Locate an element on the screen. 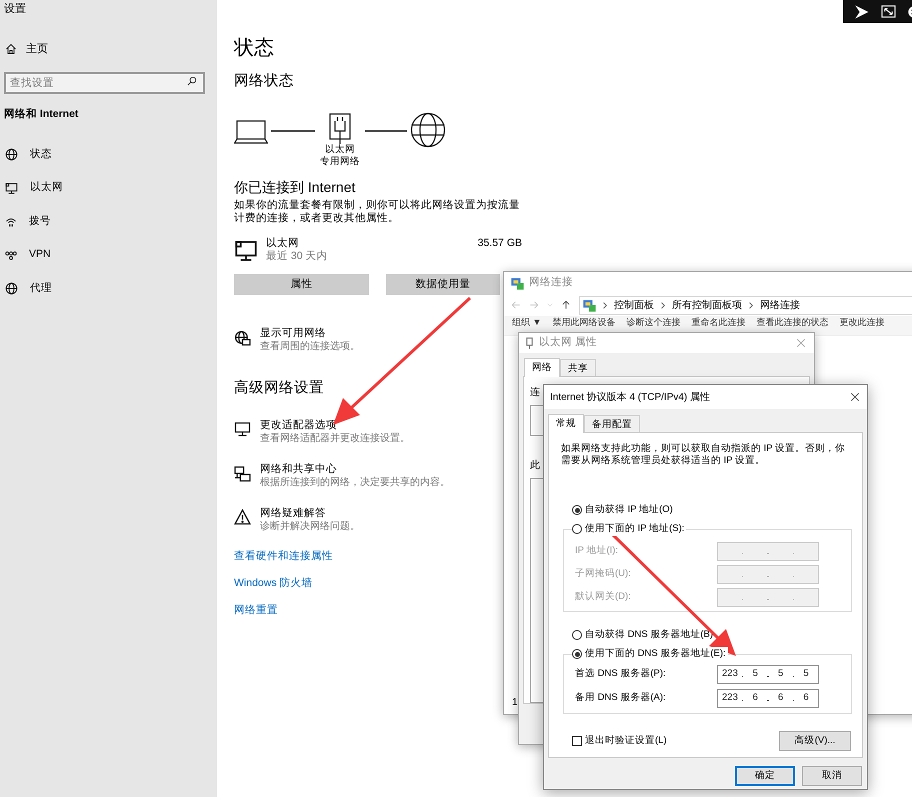 This screenshot has height=797, width=912. toolbar-item: 查看此连接的状态 is located at coordinates (792, 322).